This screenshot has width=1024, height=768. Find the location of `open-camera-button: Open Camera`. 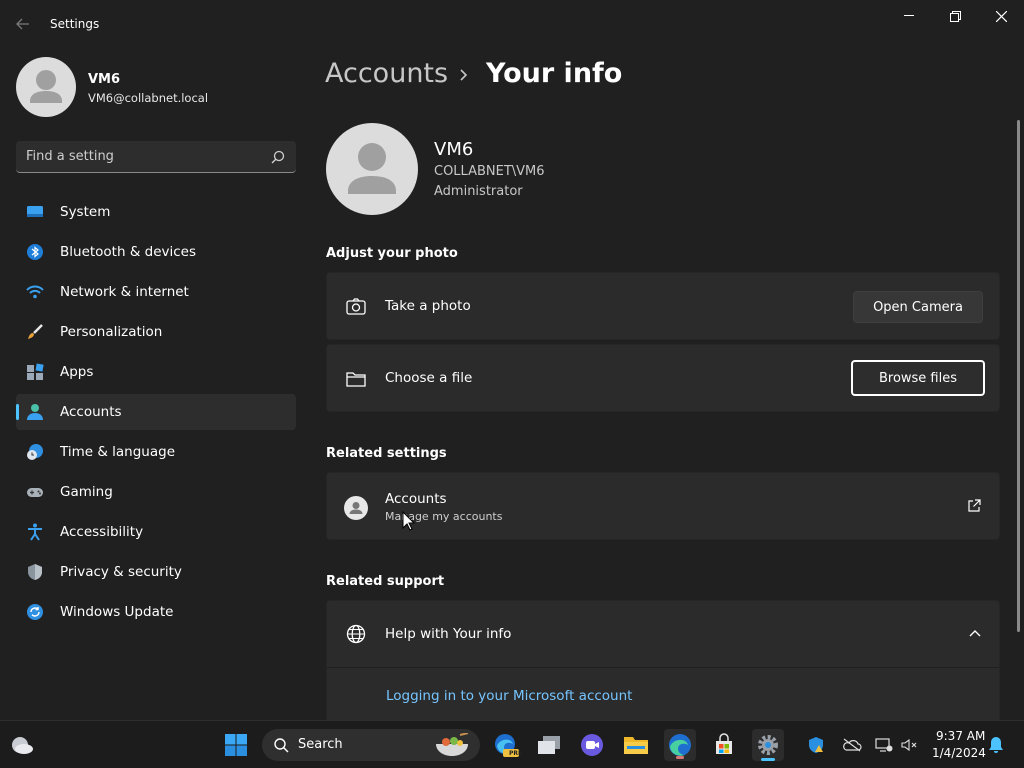

open-camera-button: Open Camera is located at coordinates (918, 307).